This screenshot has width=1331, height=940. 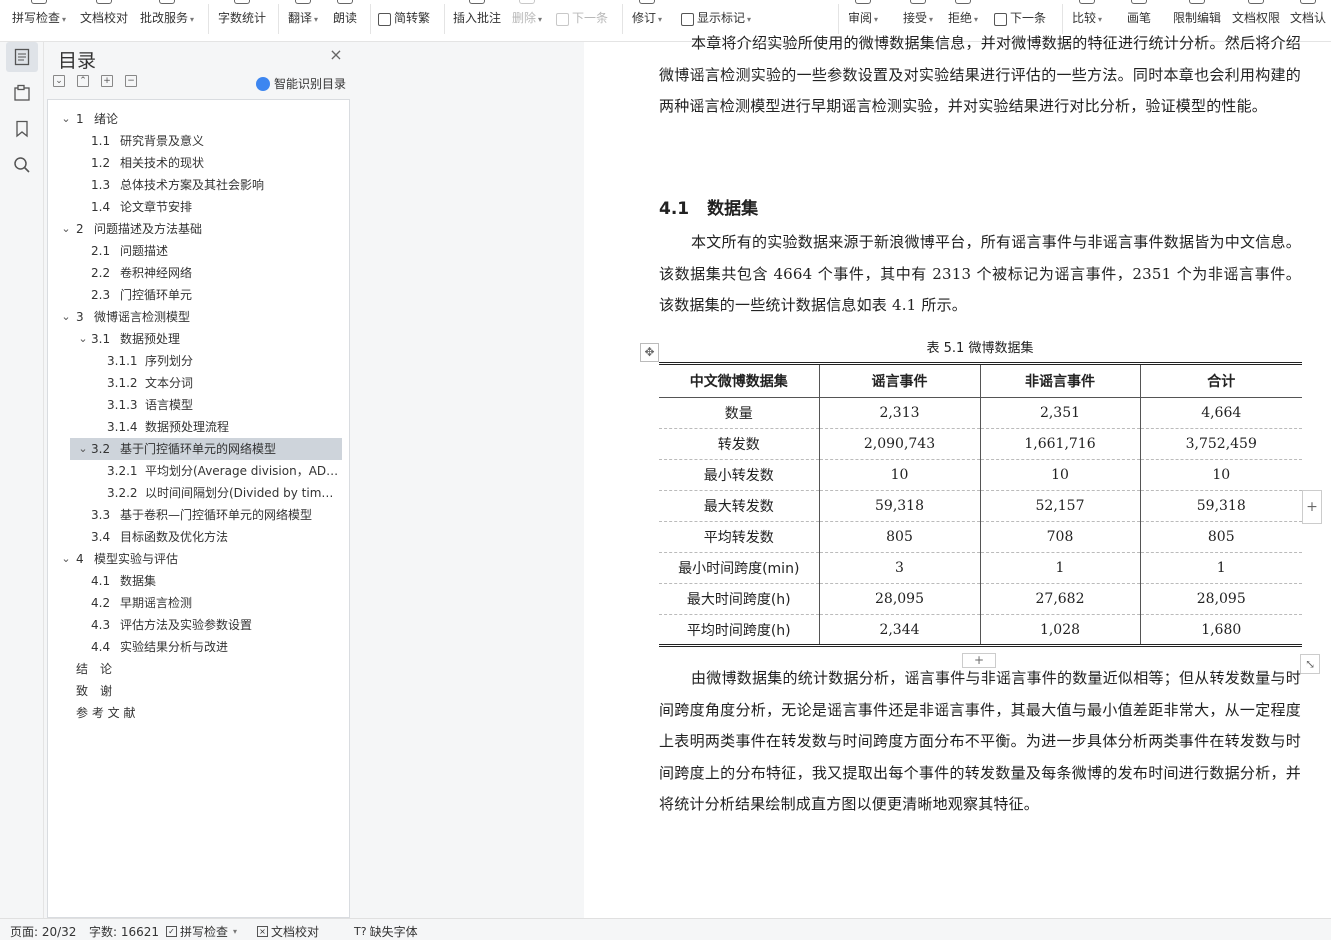 What do you see at coordinates (1059, 599) in the screenshot?
I see `table-cell: 27,682` at bounding box center [1059, 599].